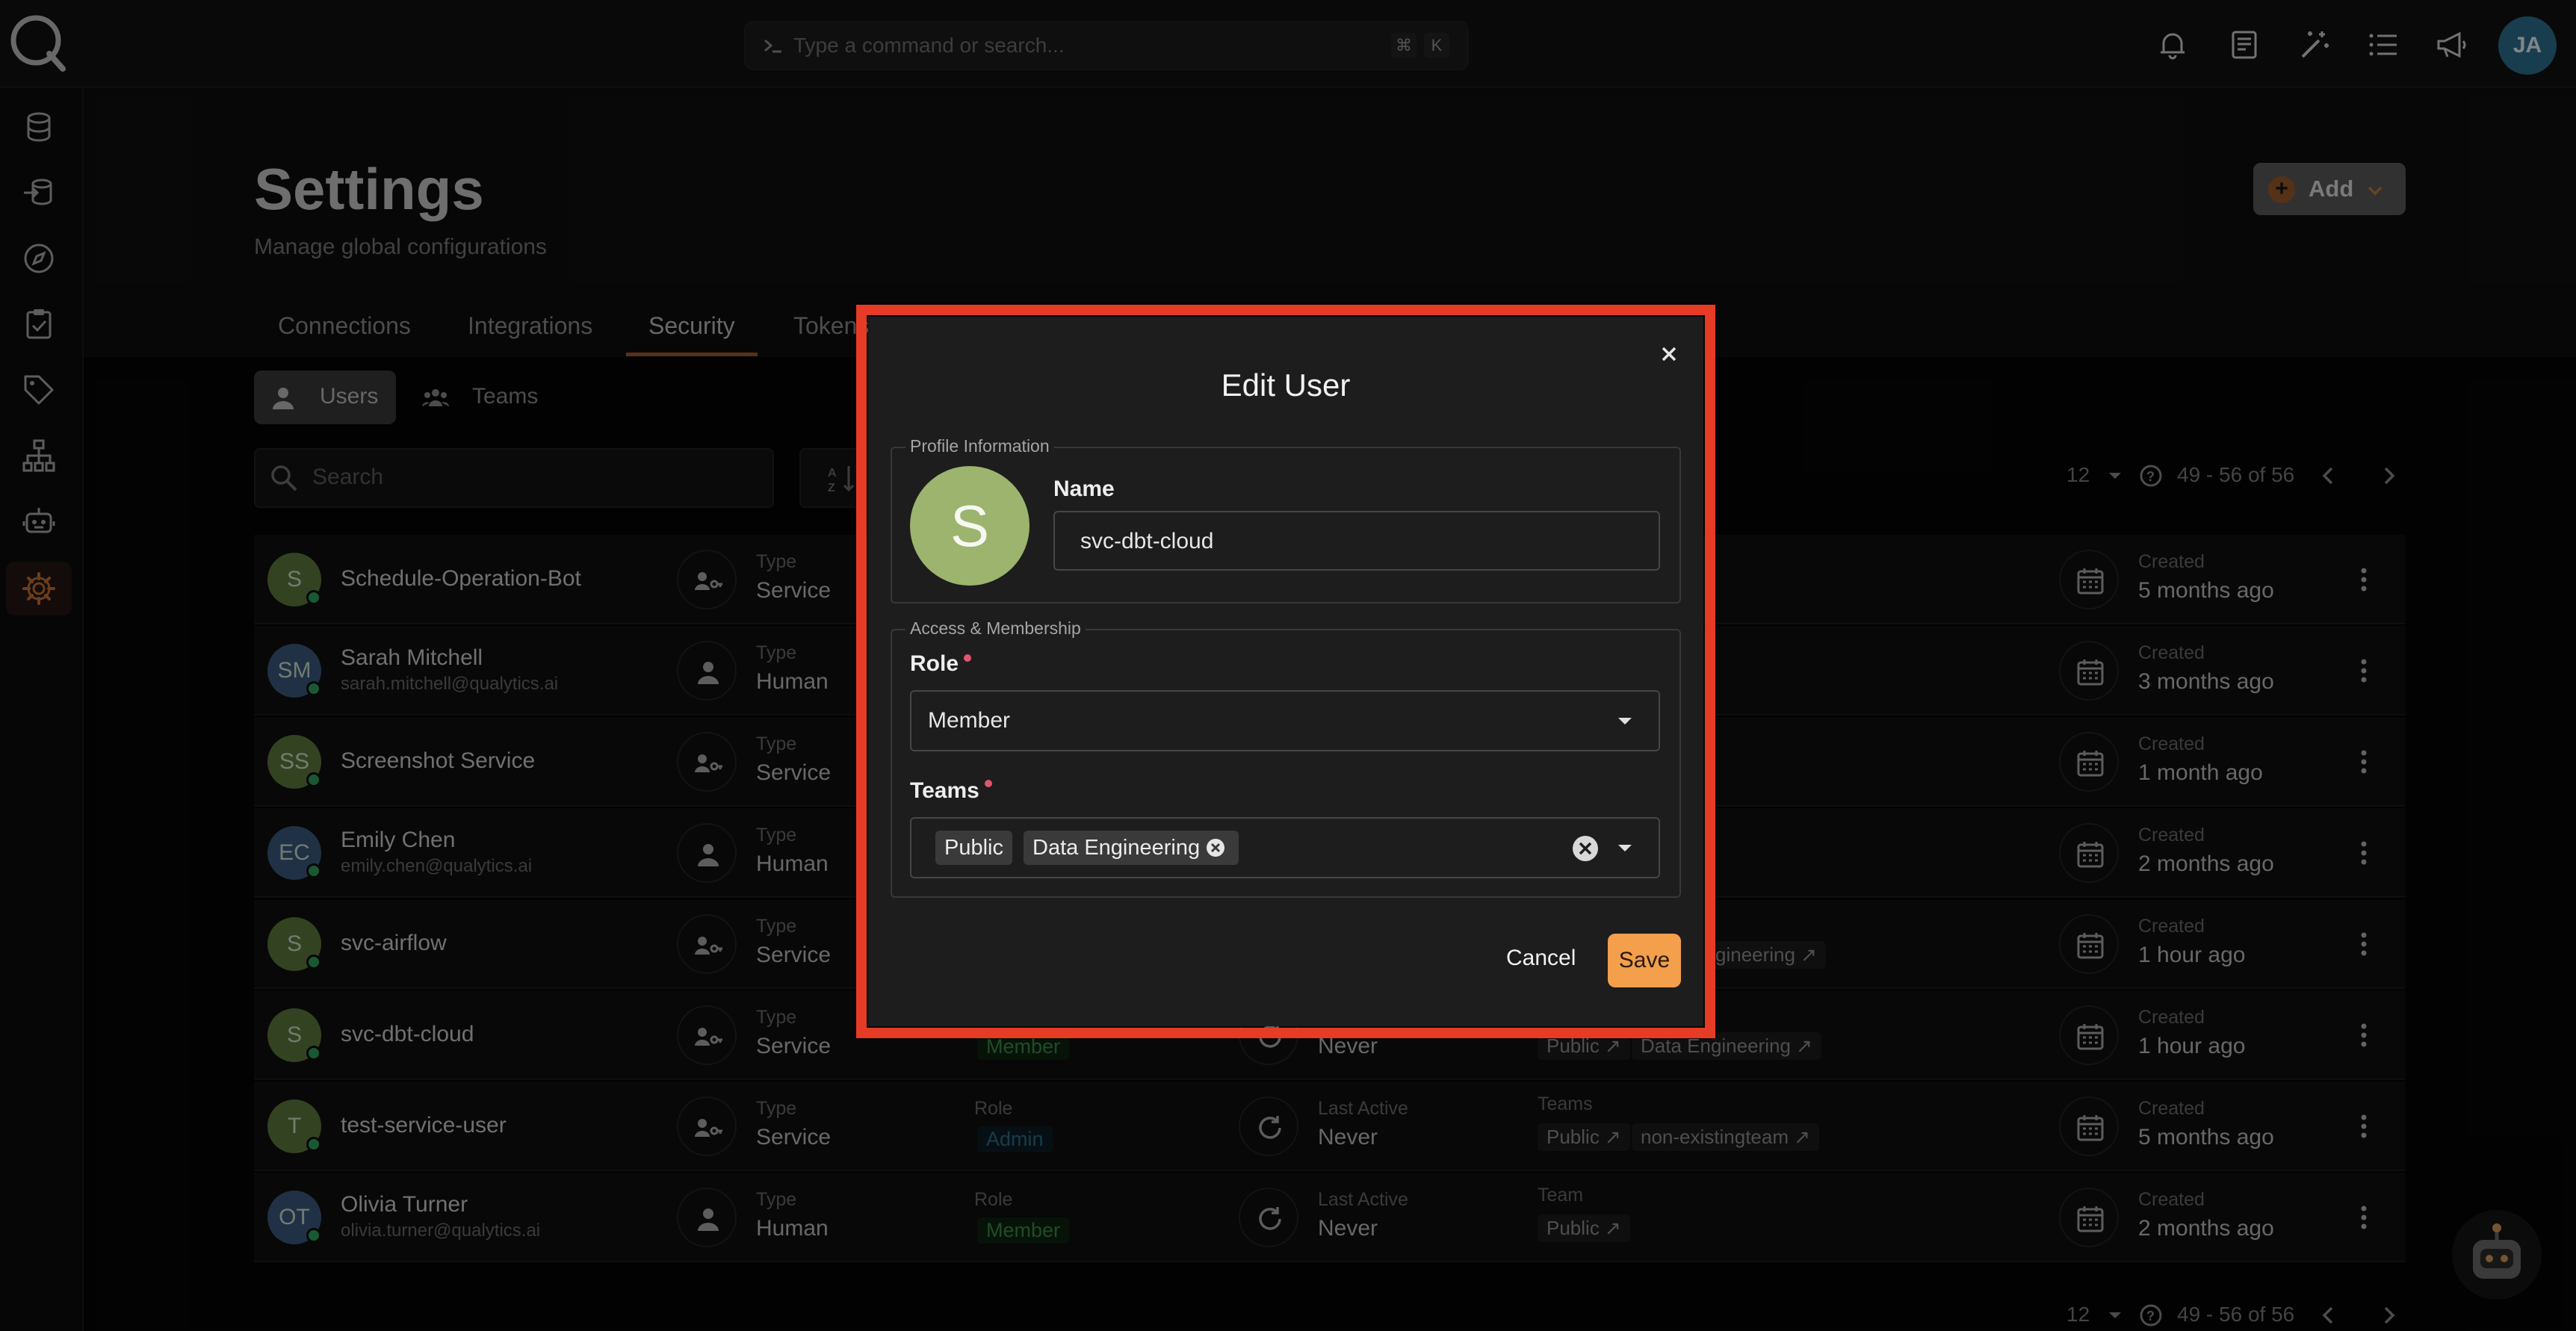 This screenshot has width=2576, height=1331. Describe the element at coordinates (1285, 847) in the screenshot. I see `teams-select` at that location.